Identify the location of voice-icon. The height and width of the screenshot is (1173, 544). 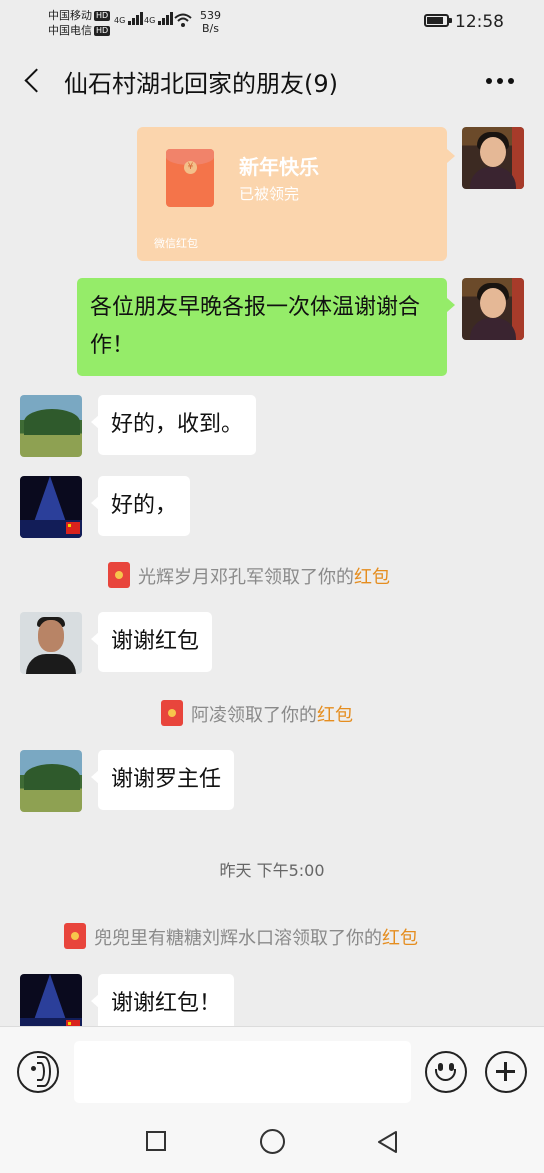
(38, 1072).